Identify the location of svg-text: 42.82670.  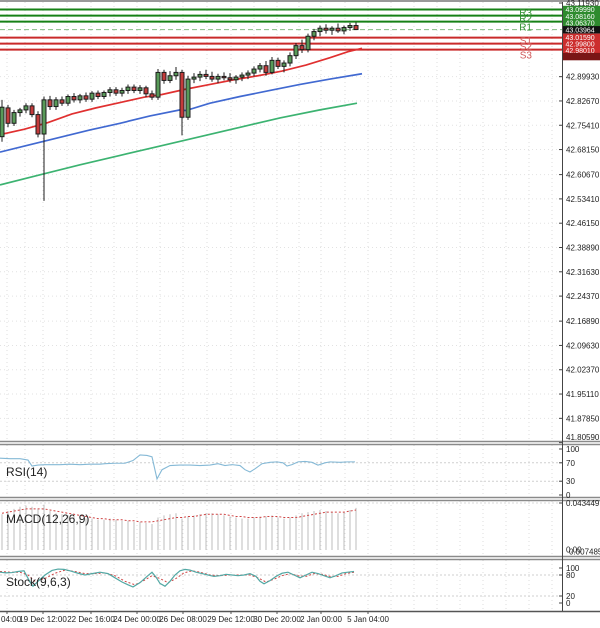
(583, 101).